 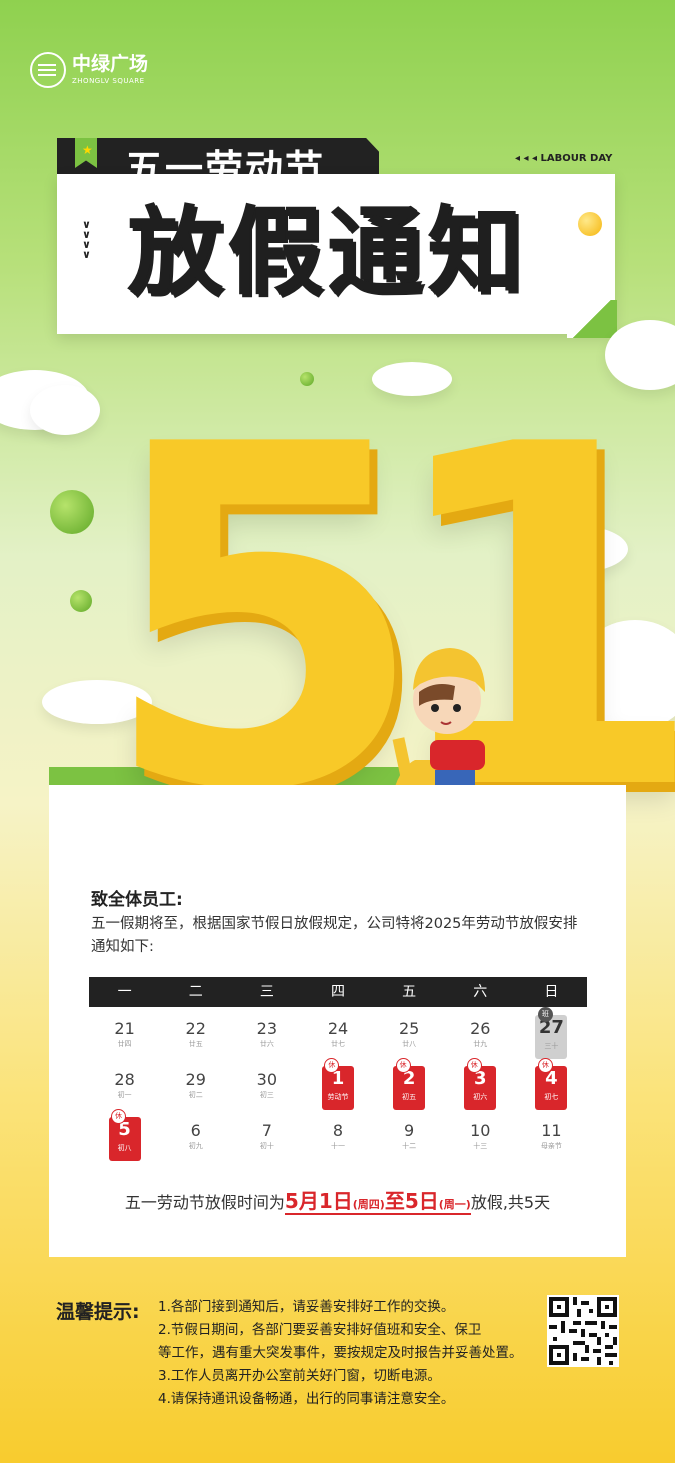 I want to click on calendar-day-box: 29 初二, so click(x=196, y=1085).